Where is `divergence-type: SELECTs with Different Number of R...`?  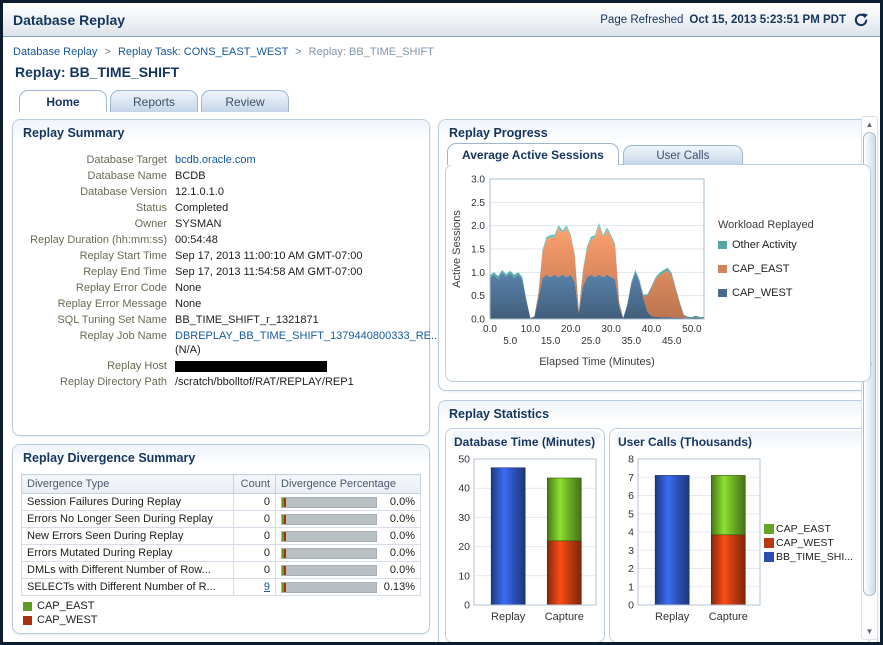
divergence-type: SELECTs with Different Number of R... is located at coordinates (127, 587).